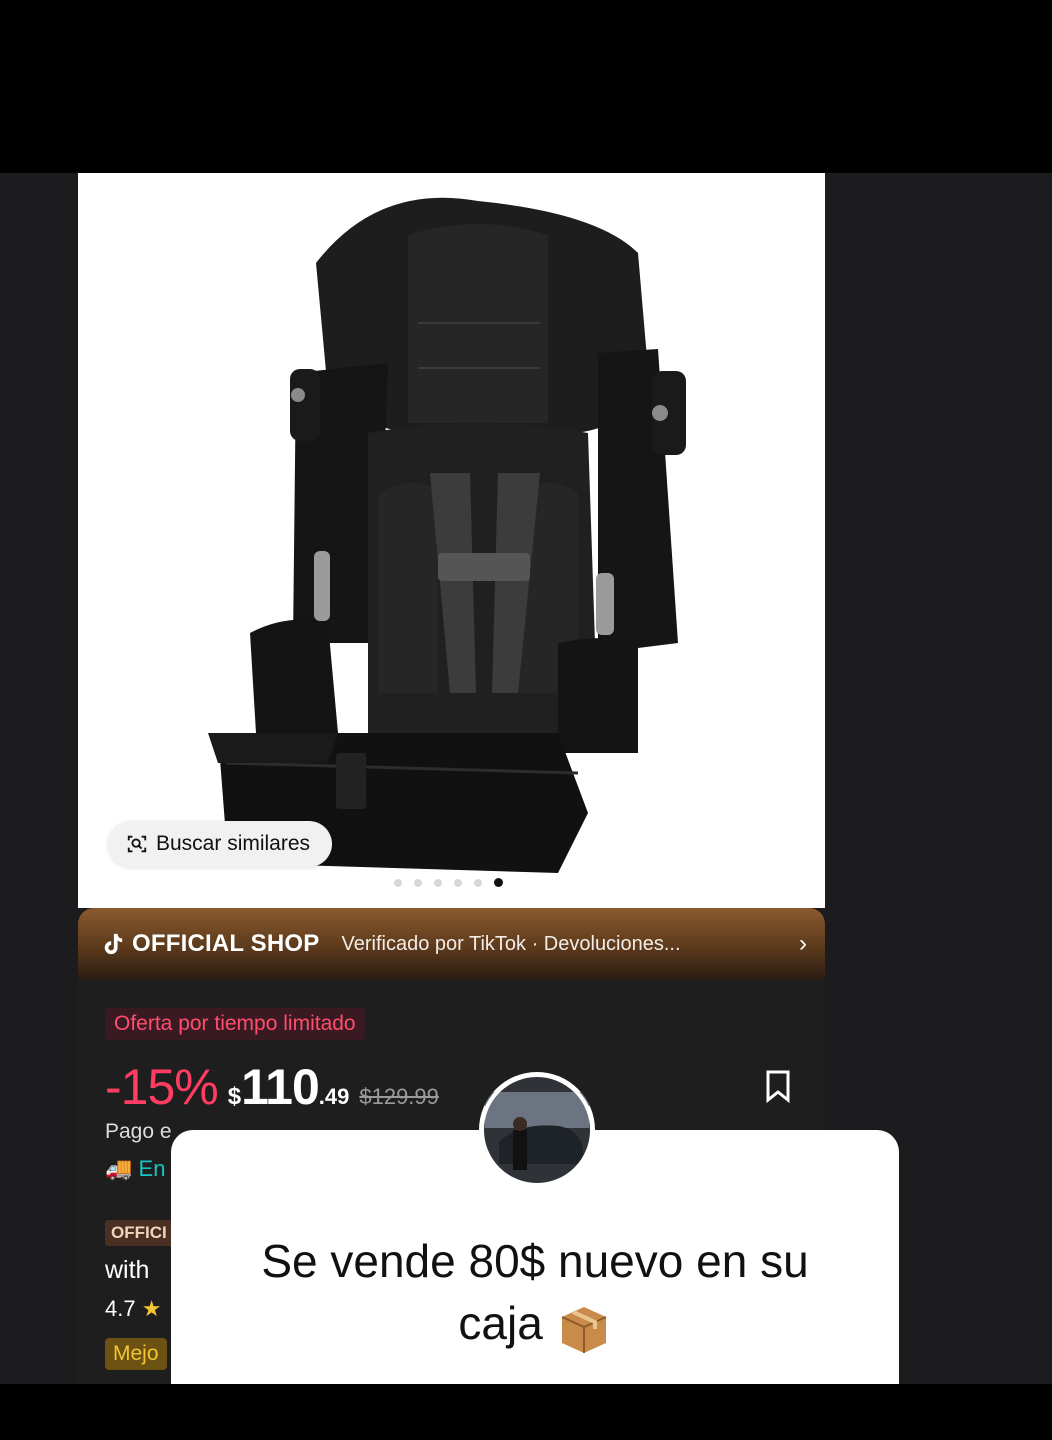 This screenshot has width=1052, height=1440. What do you see at coordinates (137, 844) in the screenshot?
I see `image-search-icon` at bounding box center [137, 844].